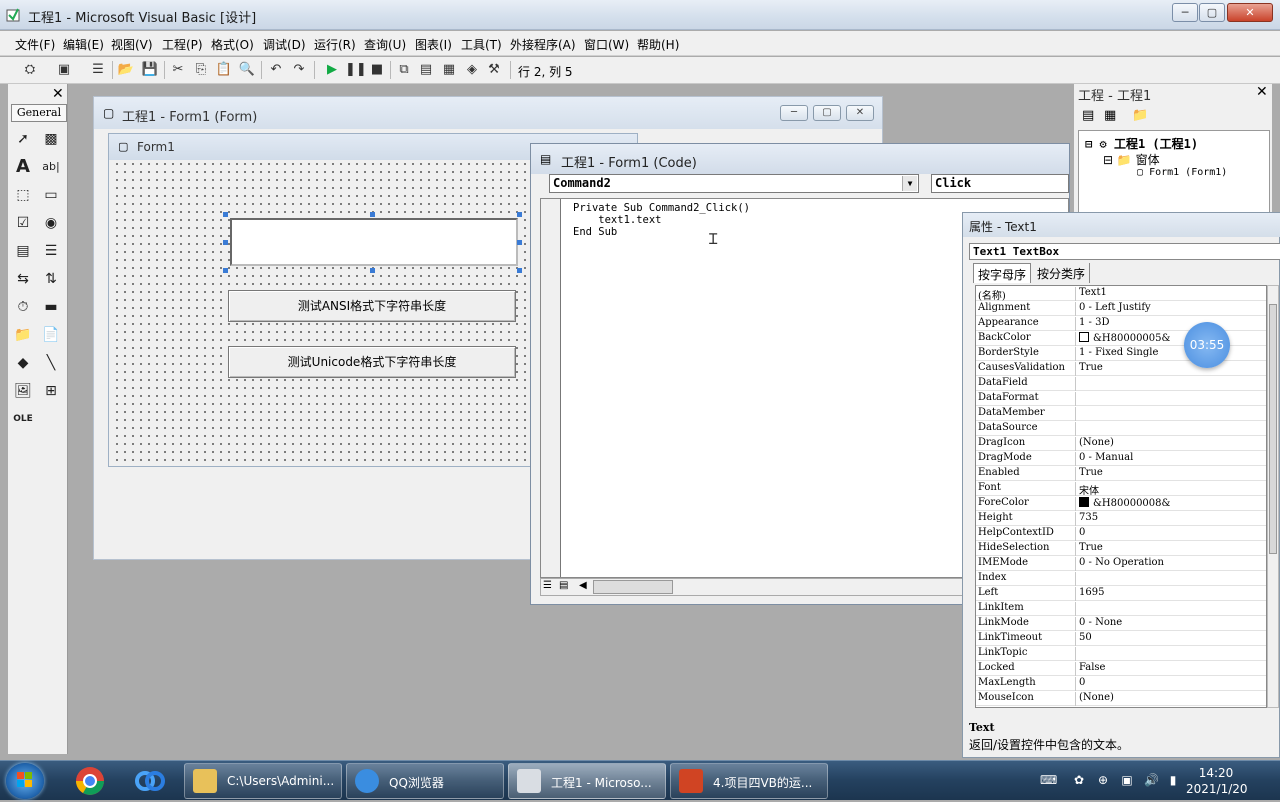 The width and height of the screenshot is (1280, 802). I want to click on shape-icon: ◆, so click(23, 363).